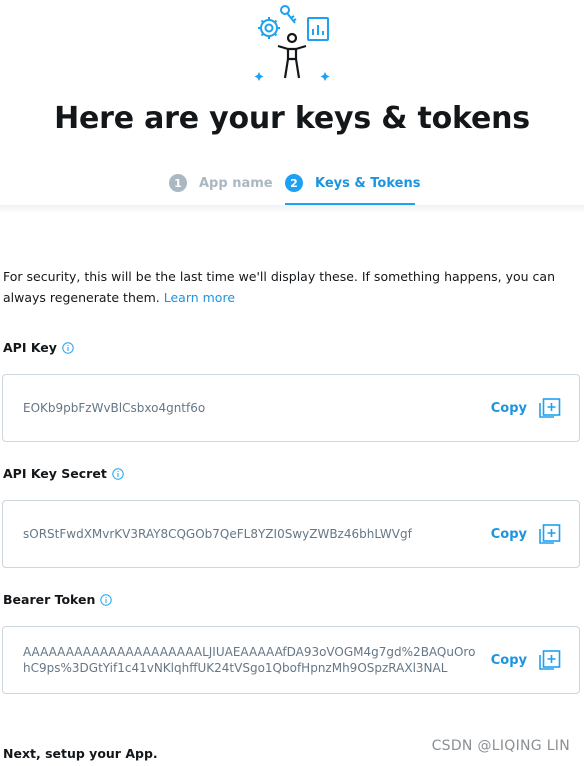  What do you see at coordinates (292, 43) in the screenshot?
I see `developer-keys-illustration-icon` at bounding box center [292, 43].